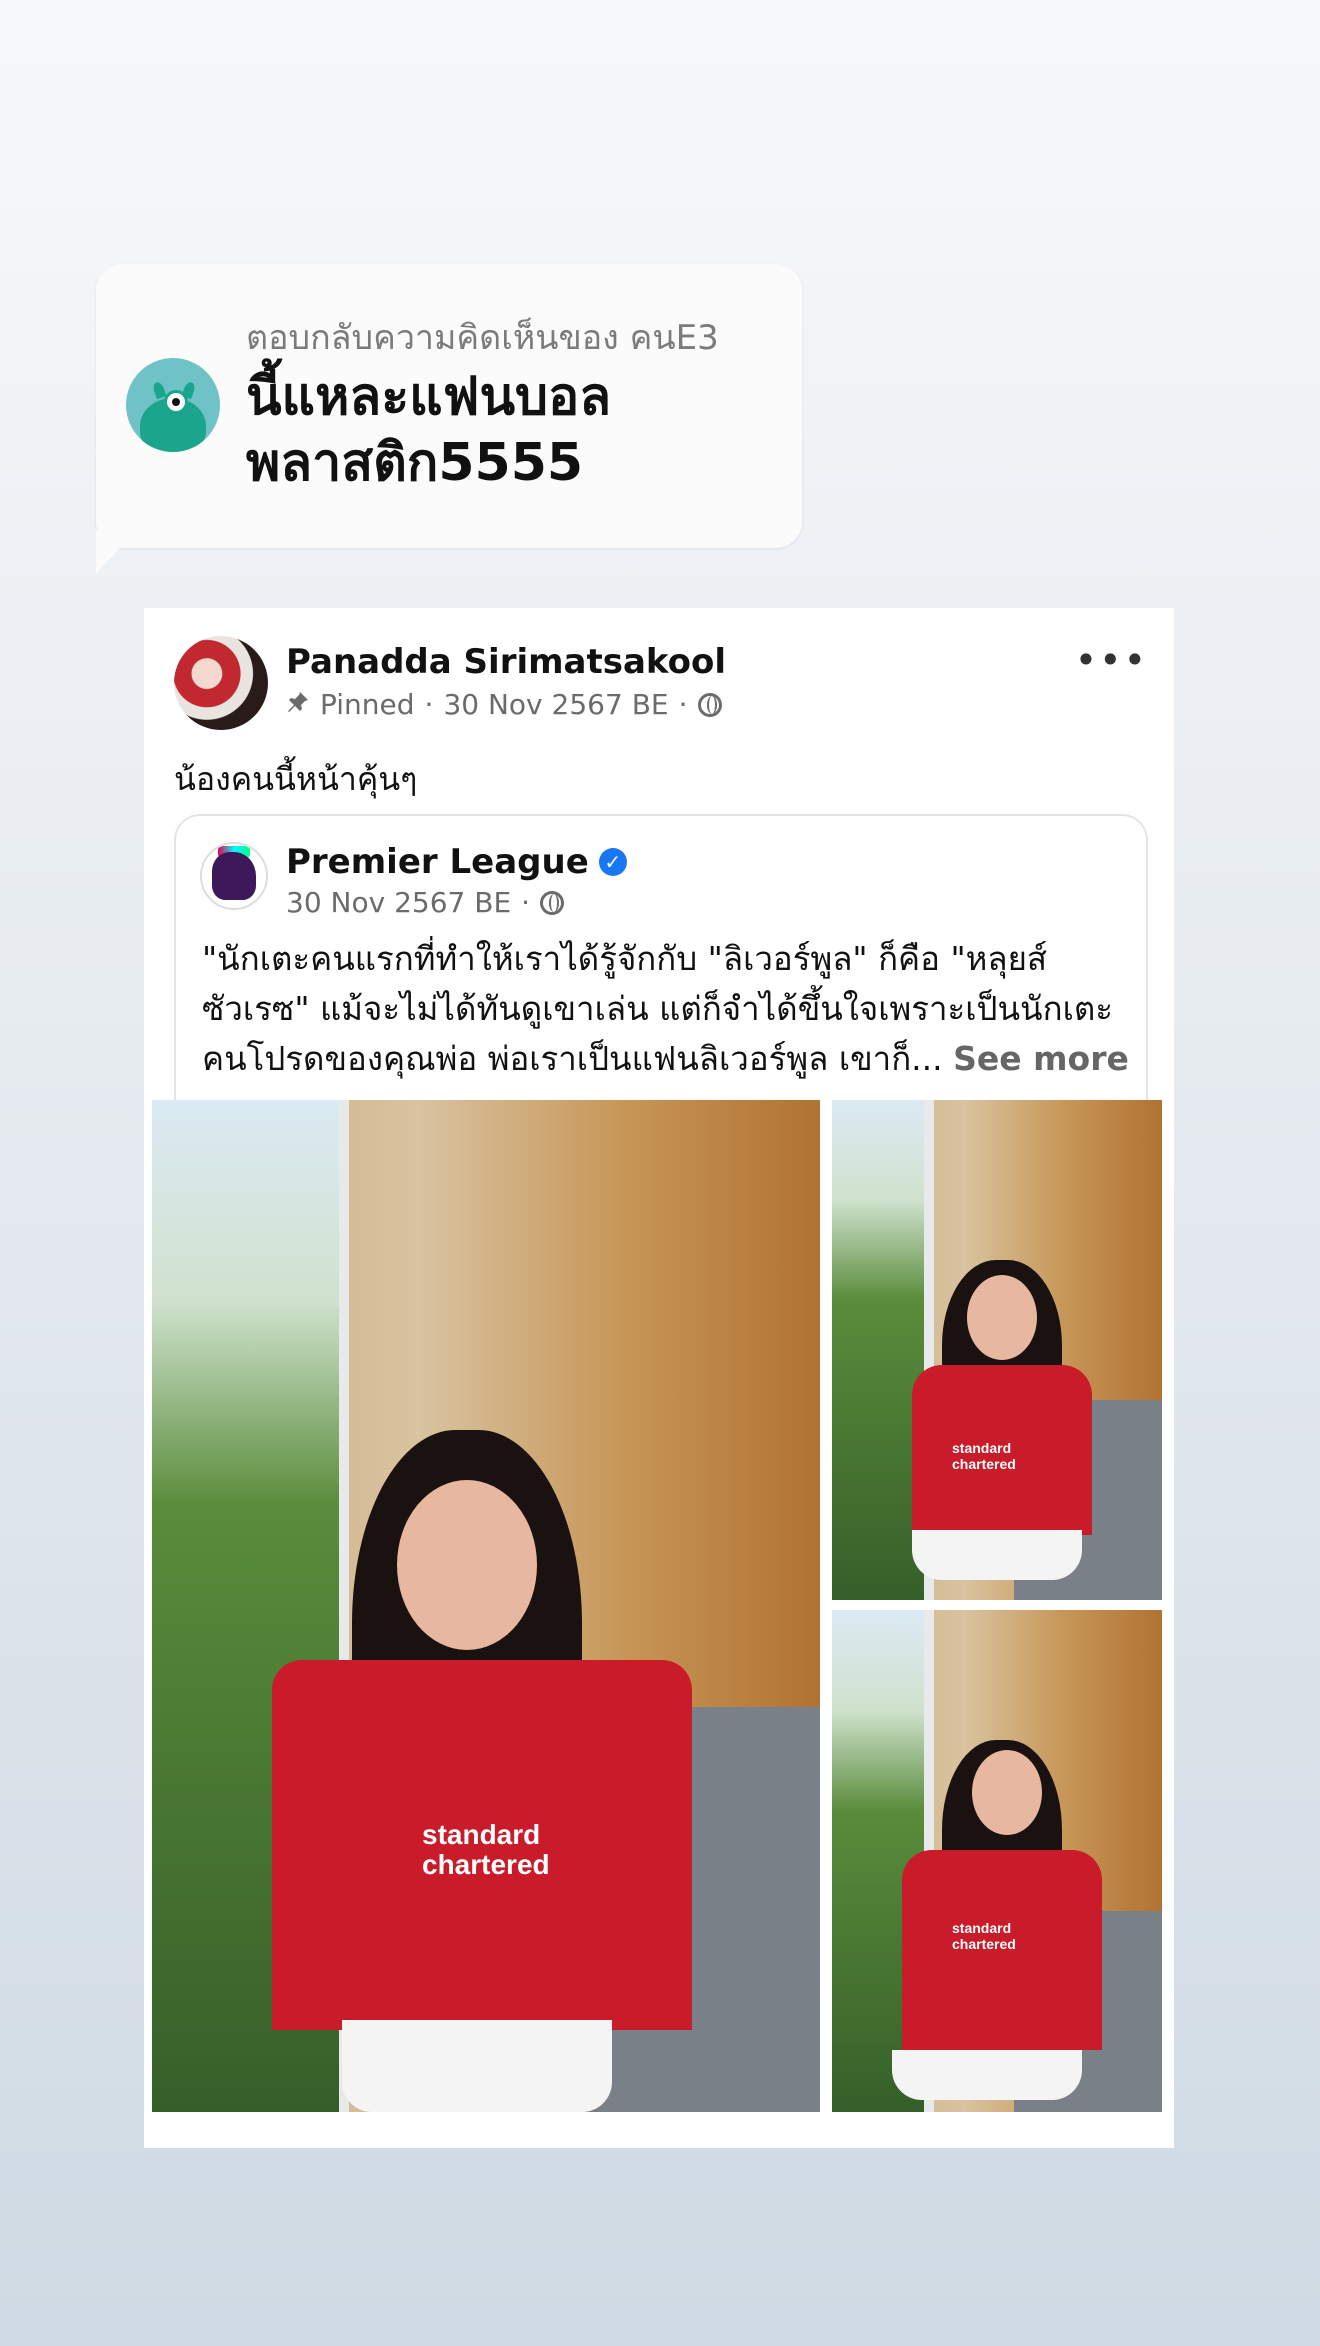 The image size is (1320, 2346). Describe the element at coordinates (506, 662) in the screenshot. I see `poster-name: Panadda Sirimatsakool` at that location.